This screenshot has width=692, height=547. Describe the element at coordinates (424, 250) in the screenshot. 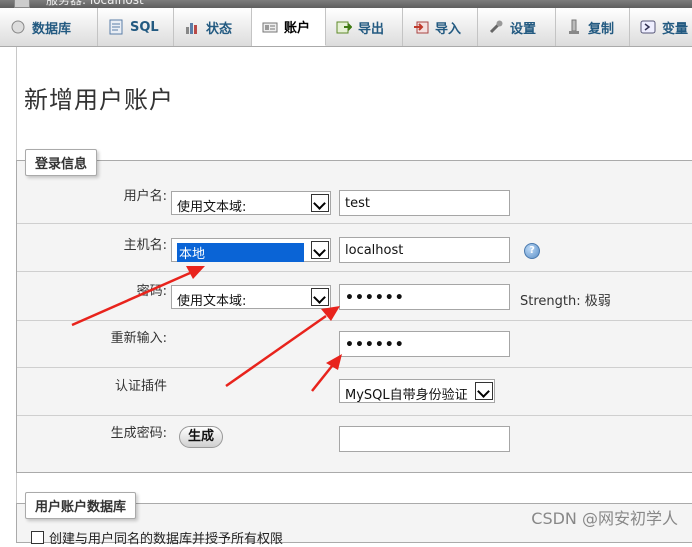

I see `hostname-input: localhost` at that location.